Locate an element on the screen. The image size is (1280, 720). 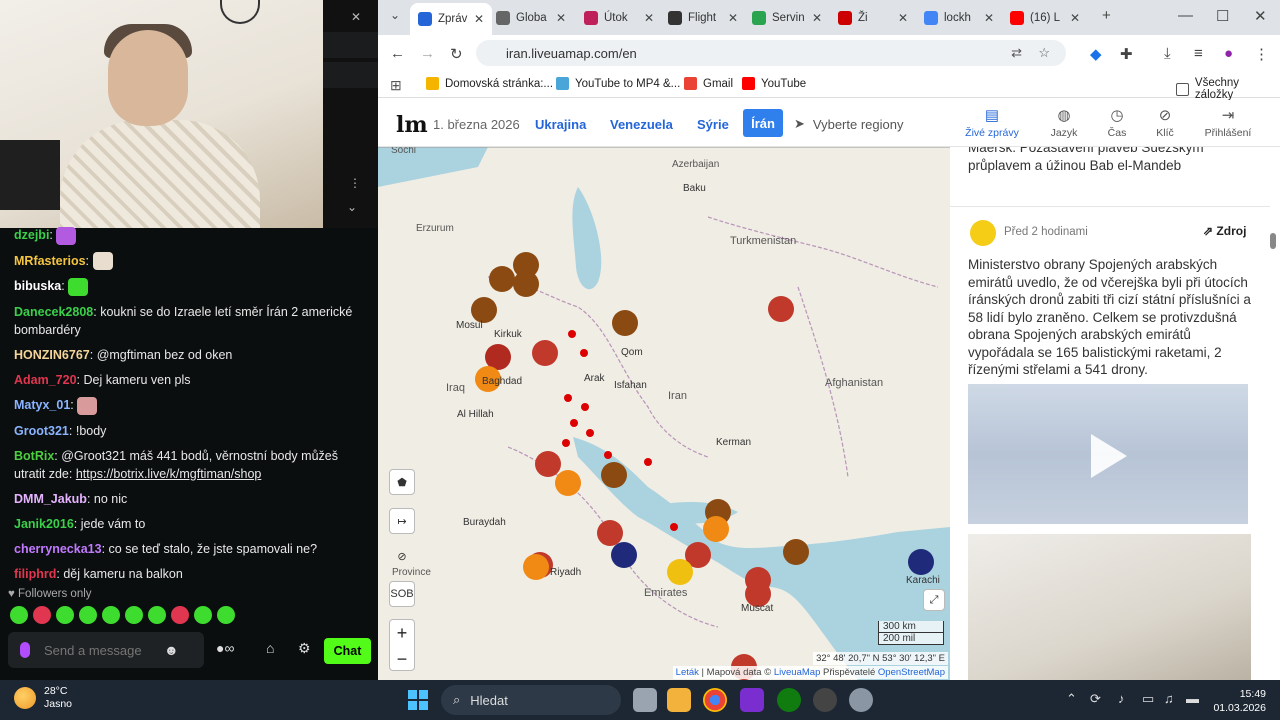
sync-icon: ⟳ is located at coordinates (1095, 699).